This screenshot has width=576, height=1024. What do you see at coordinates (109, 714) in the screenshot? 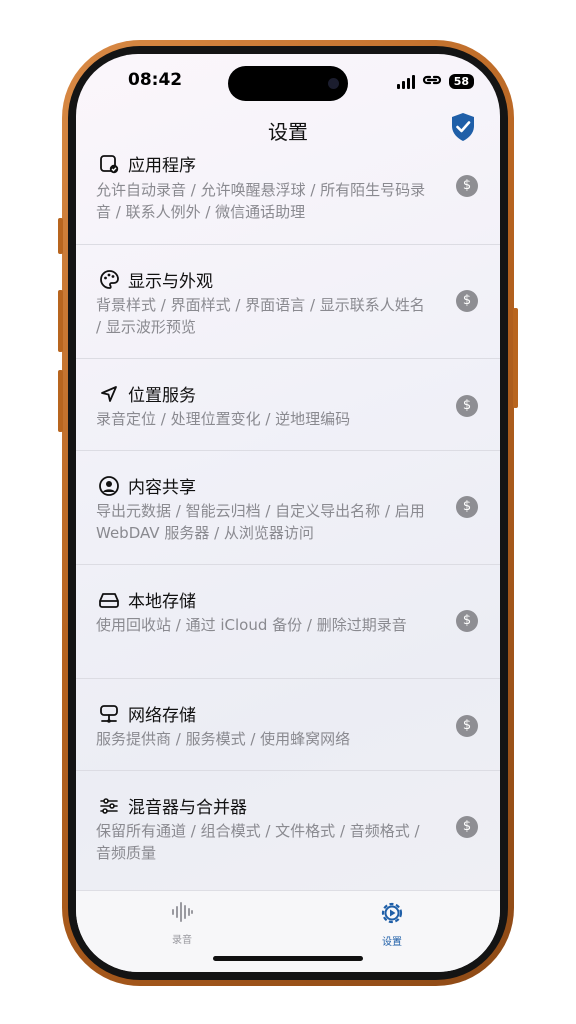
I see `network-drive-icon` at bounding box center [109, 714].